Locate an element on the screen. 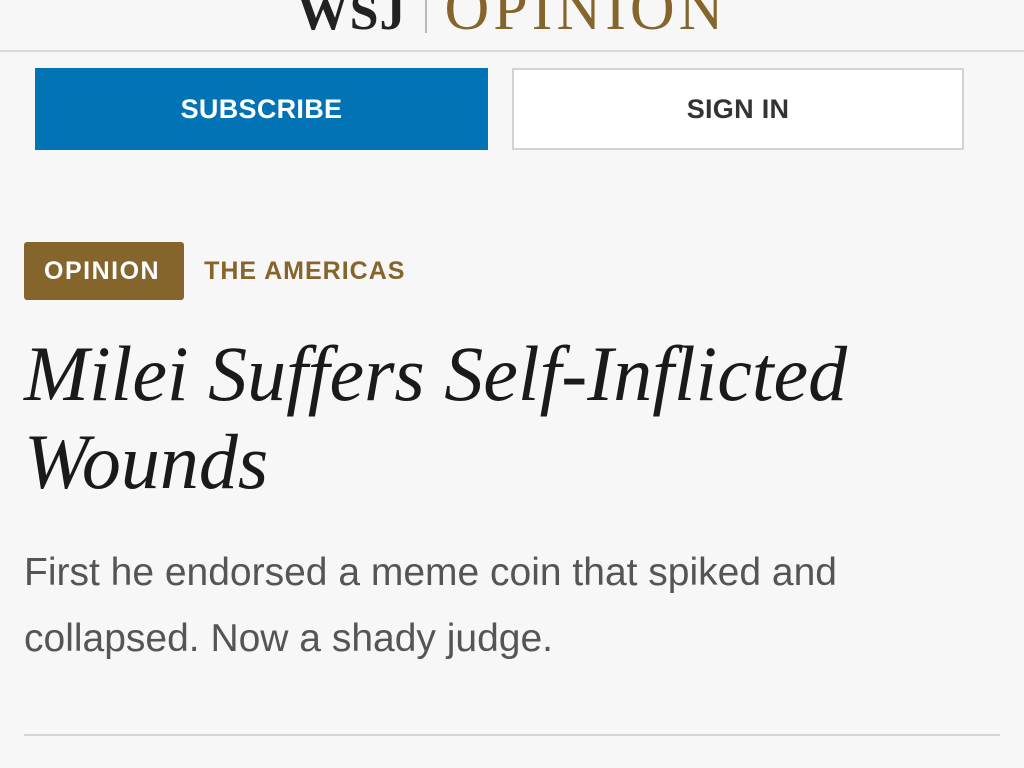 This screenshot has height=768, width=1024. masthead: WSJ OPINION is located at coordinates (512, 22).